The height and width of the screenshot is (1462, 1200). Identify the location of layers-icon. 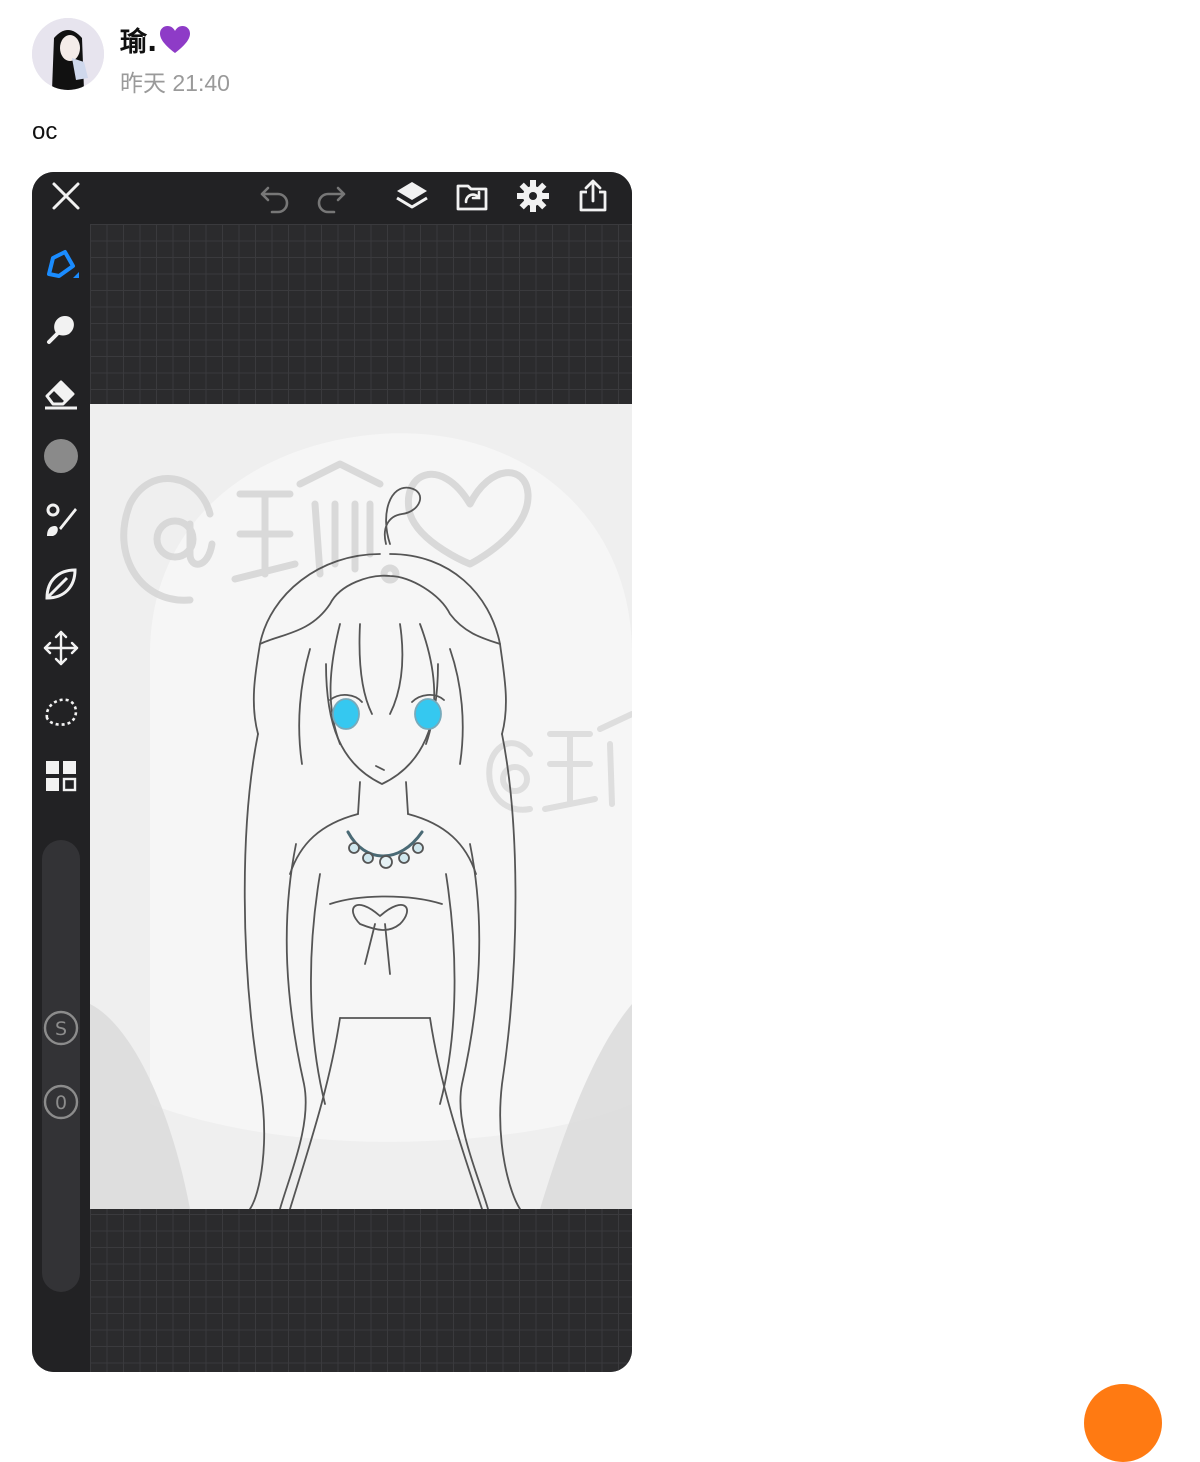
(412, 196).